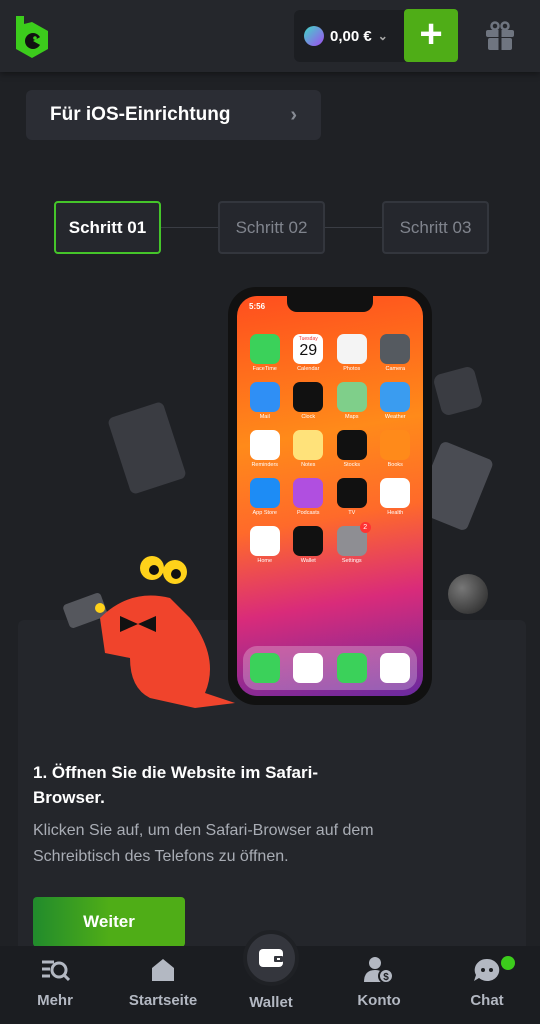 Image resolution: width=540 pixels, height=1024 pixels. What do you see at coordinates (270, 36) in the screenshot?
I see `header` at bounding box center [270, 36].